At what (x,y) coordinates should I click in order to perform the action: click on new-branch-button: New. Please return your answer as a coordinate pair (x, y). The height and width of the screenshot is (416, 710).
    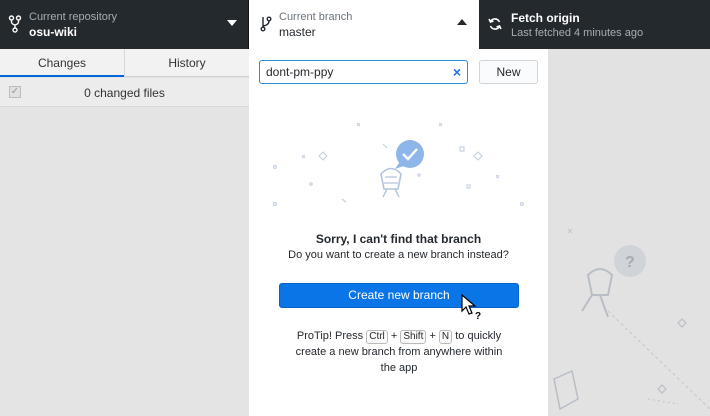
    Looking at the image, I should click on (508, 72).